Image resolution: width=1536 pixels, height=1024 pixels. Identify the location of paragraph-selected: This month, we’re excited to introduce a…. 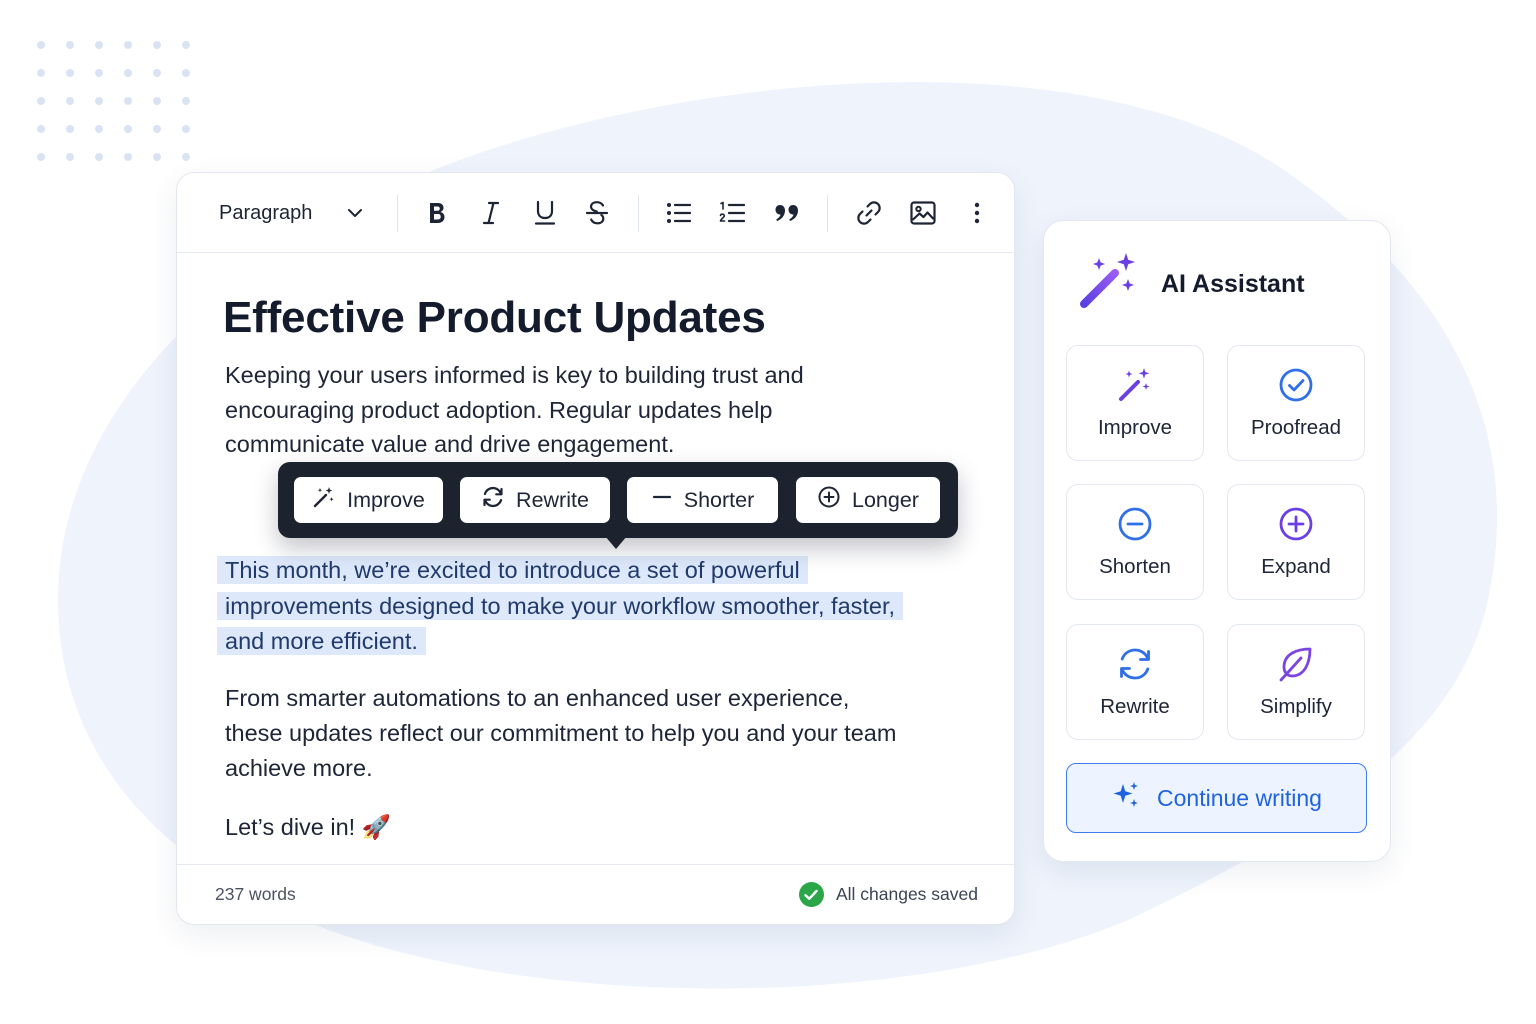
(561, 606).